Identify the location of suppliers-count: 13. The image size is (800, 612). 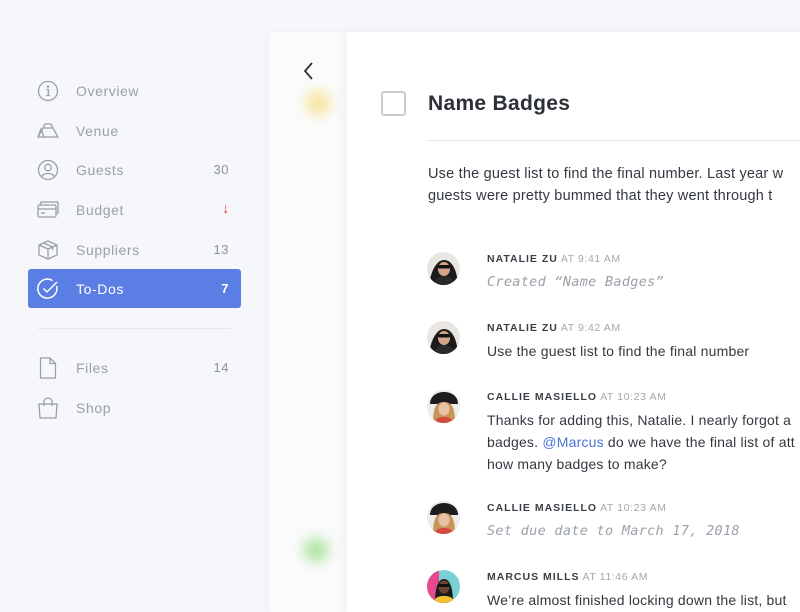
(221, 249).